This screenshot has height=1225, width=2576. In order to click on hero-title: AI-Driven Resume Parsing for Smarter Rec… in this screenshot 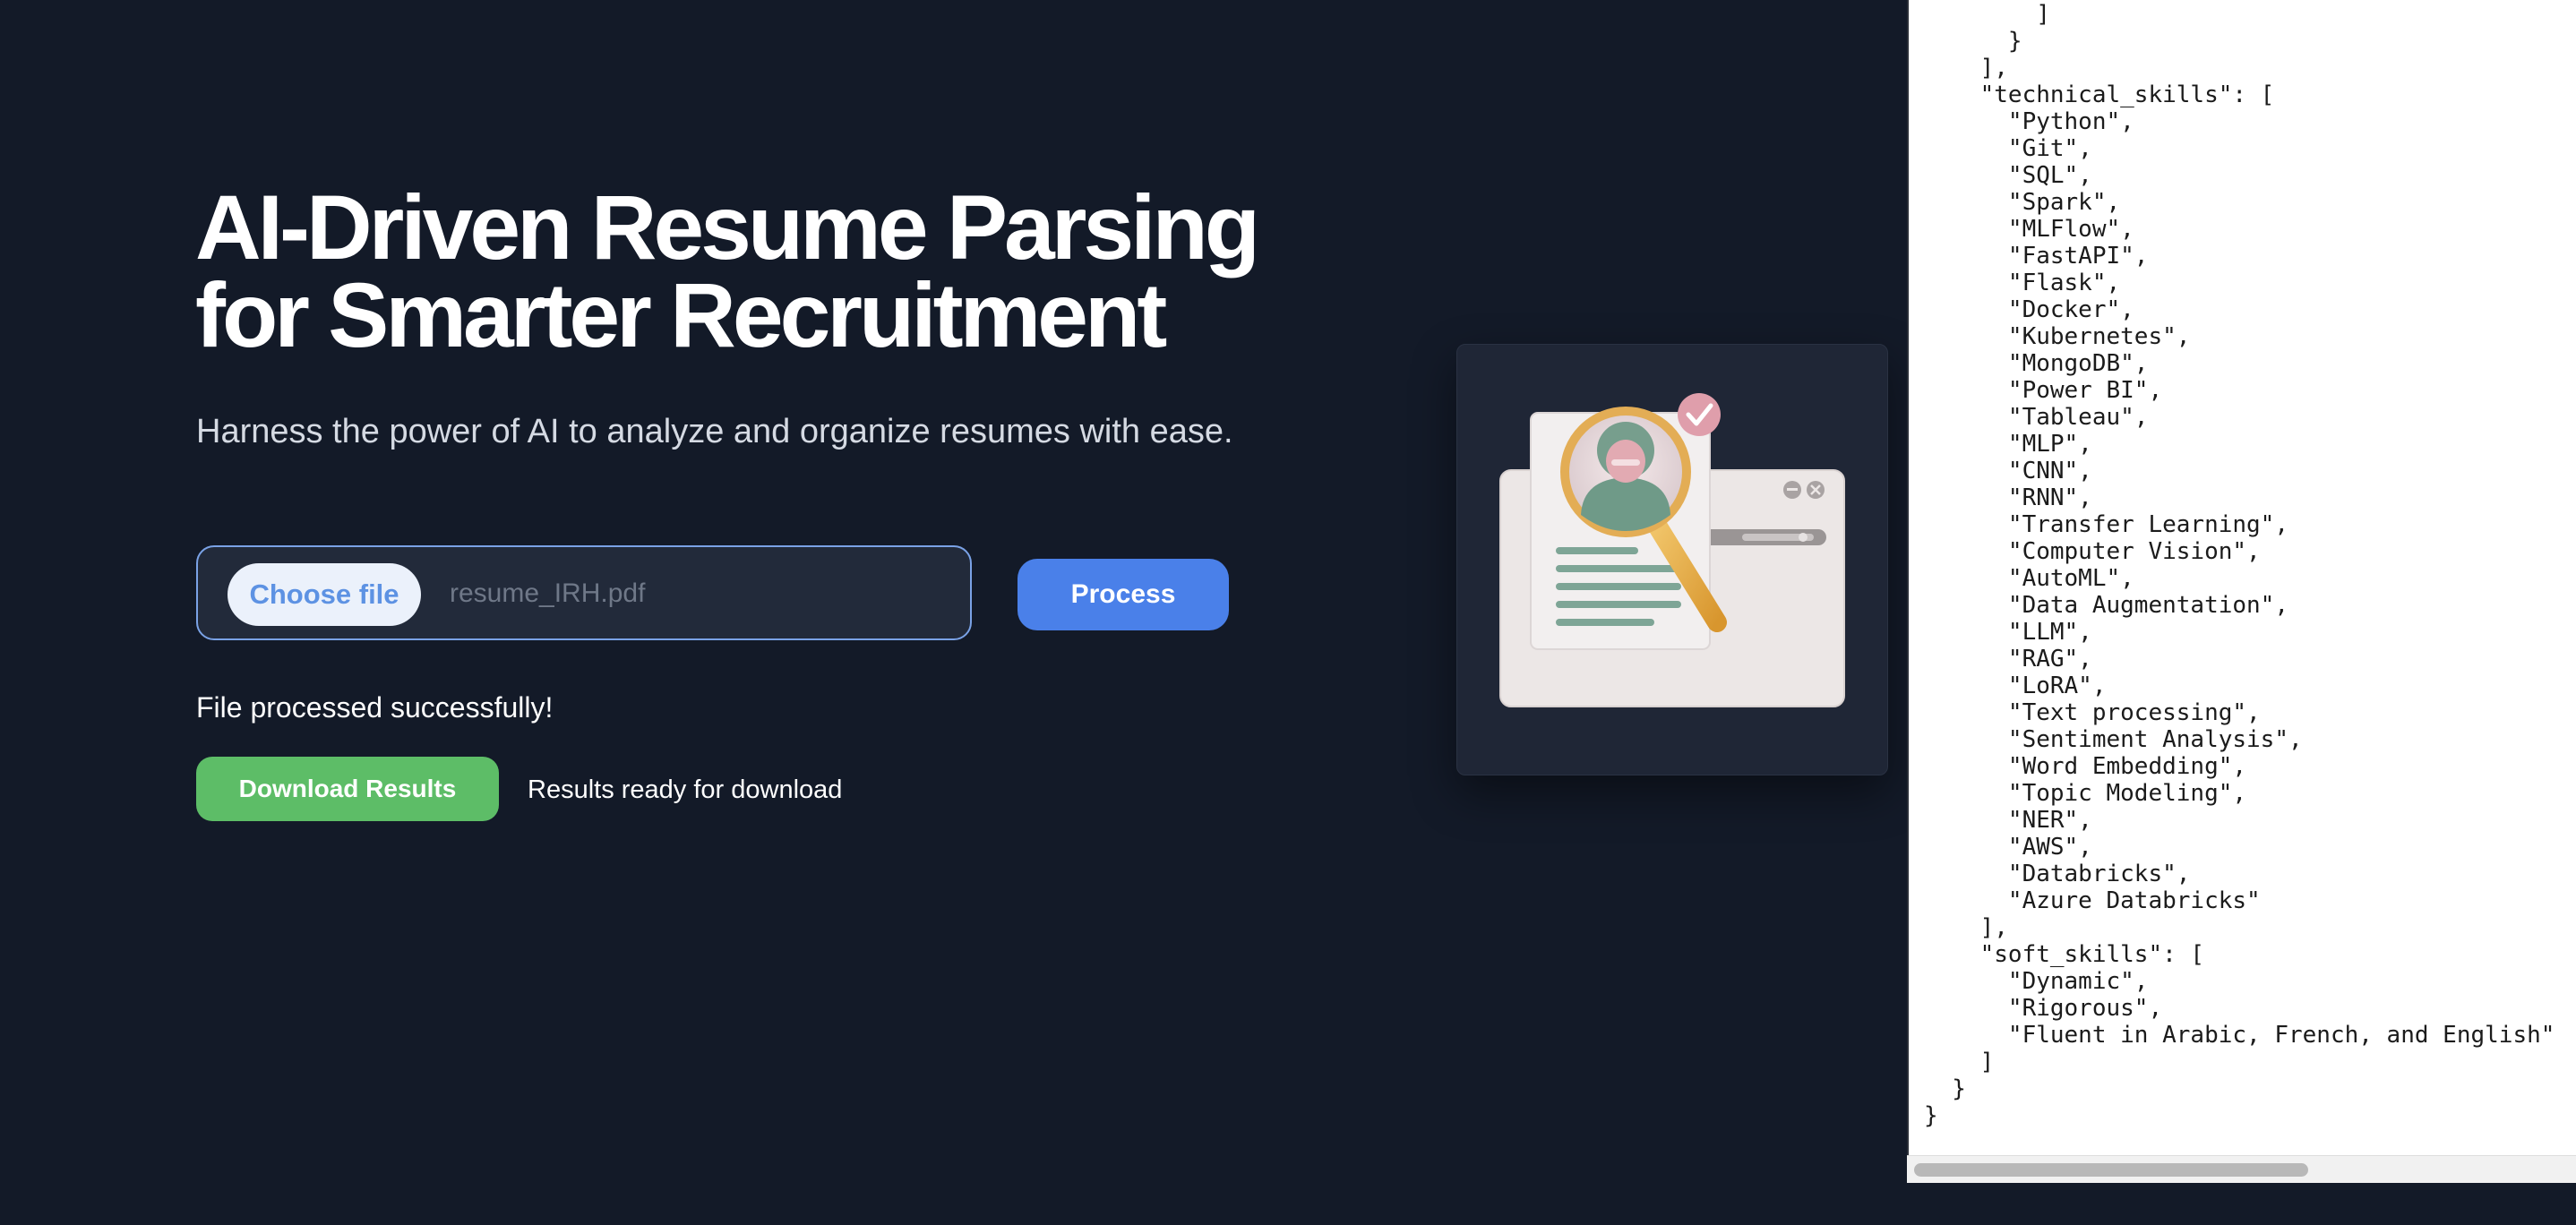, I will do `click(732, 271)`.